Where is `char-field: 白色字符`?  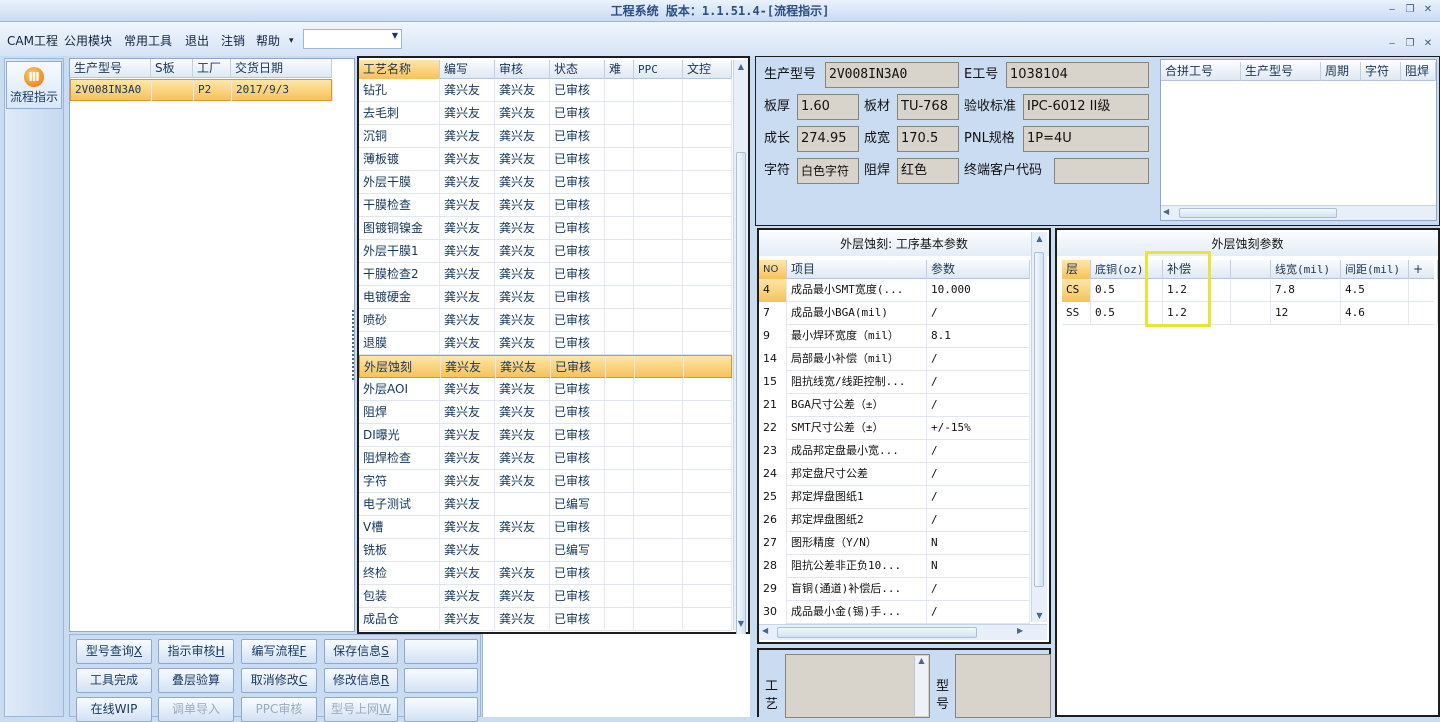 char-field: 白色字符 is located at coordinates (828, 171).